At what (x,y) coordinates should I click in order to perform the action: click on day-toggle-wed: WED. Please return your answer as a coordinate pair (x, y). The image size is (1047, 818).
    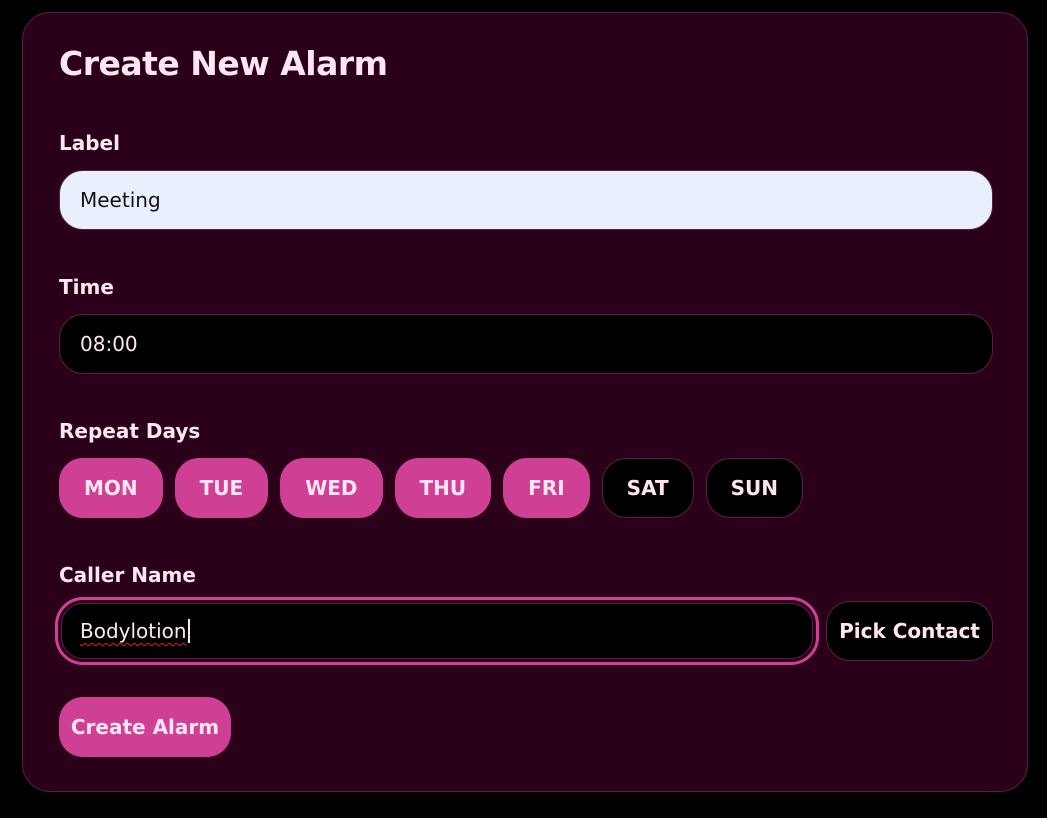
    Looking at the image, I should click on (331, 488).